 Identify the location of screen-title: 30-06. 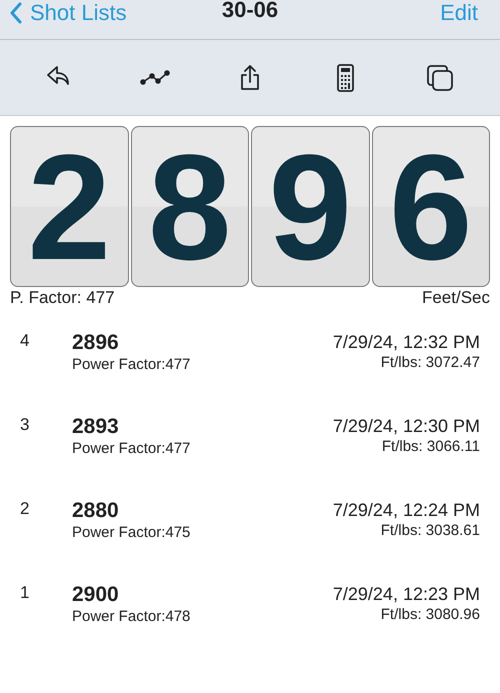
(250, 11).